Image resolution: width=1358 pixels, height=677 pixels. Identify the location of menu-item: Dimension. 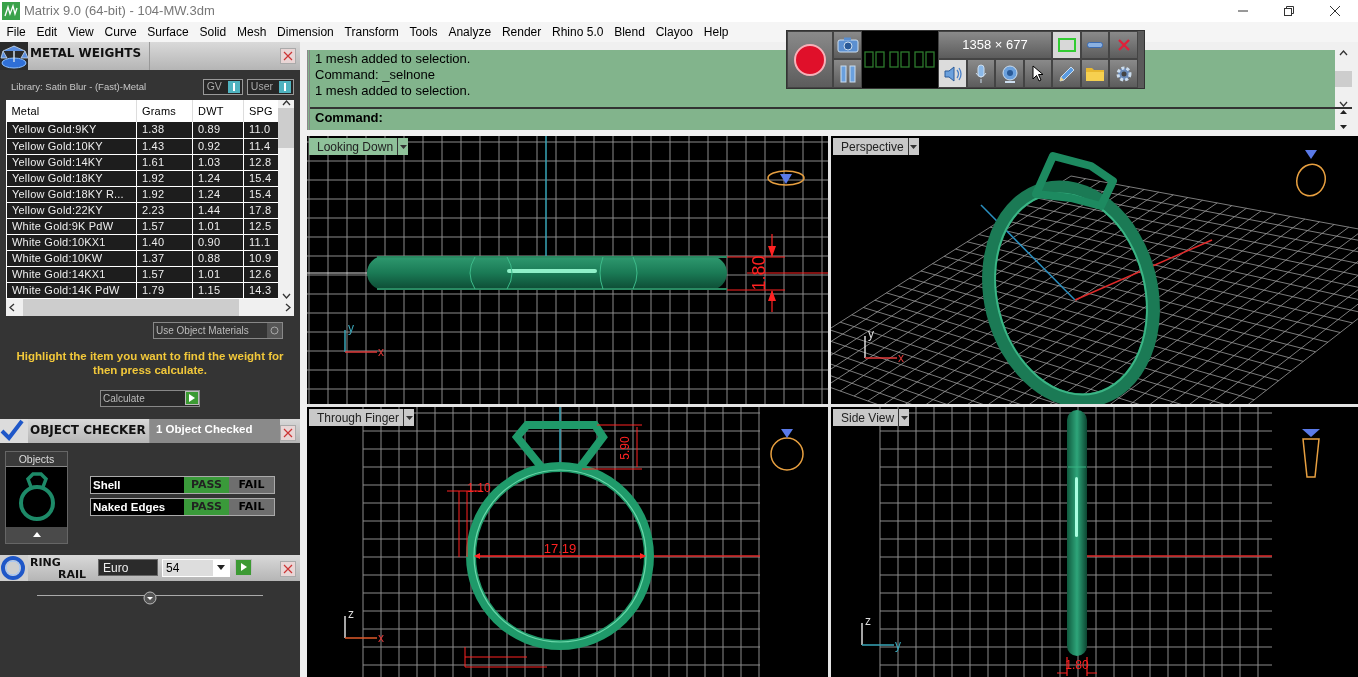
(305, 32).